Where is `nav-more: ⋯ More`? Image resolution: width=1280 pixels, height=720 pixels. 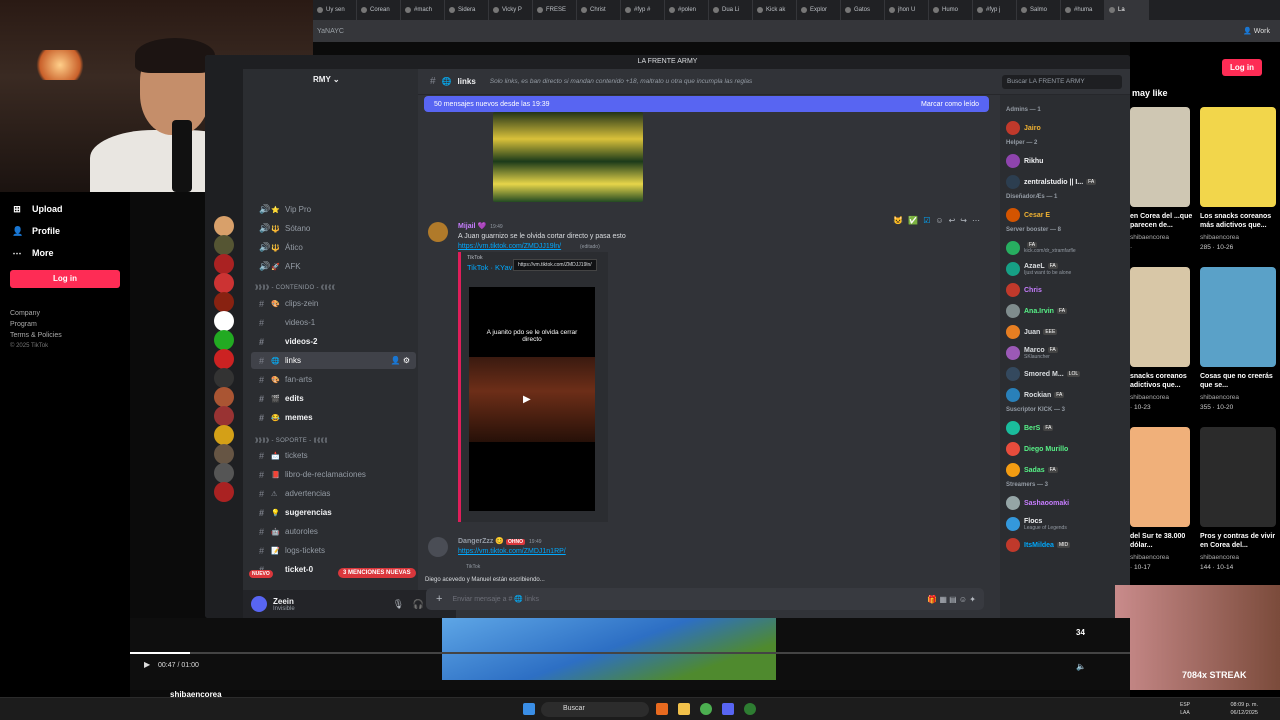 nav-more: ⋯ More is located at coordinates (65, 253).